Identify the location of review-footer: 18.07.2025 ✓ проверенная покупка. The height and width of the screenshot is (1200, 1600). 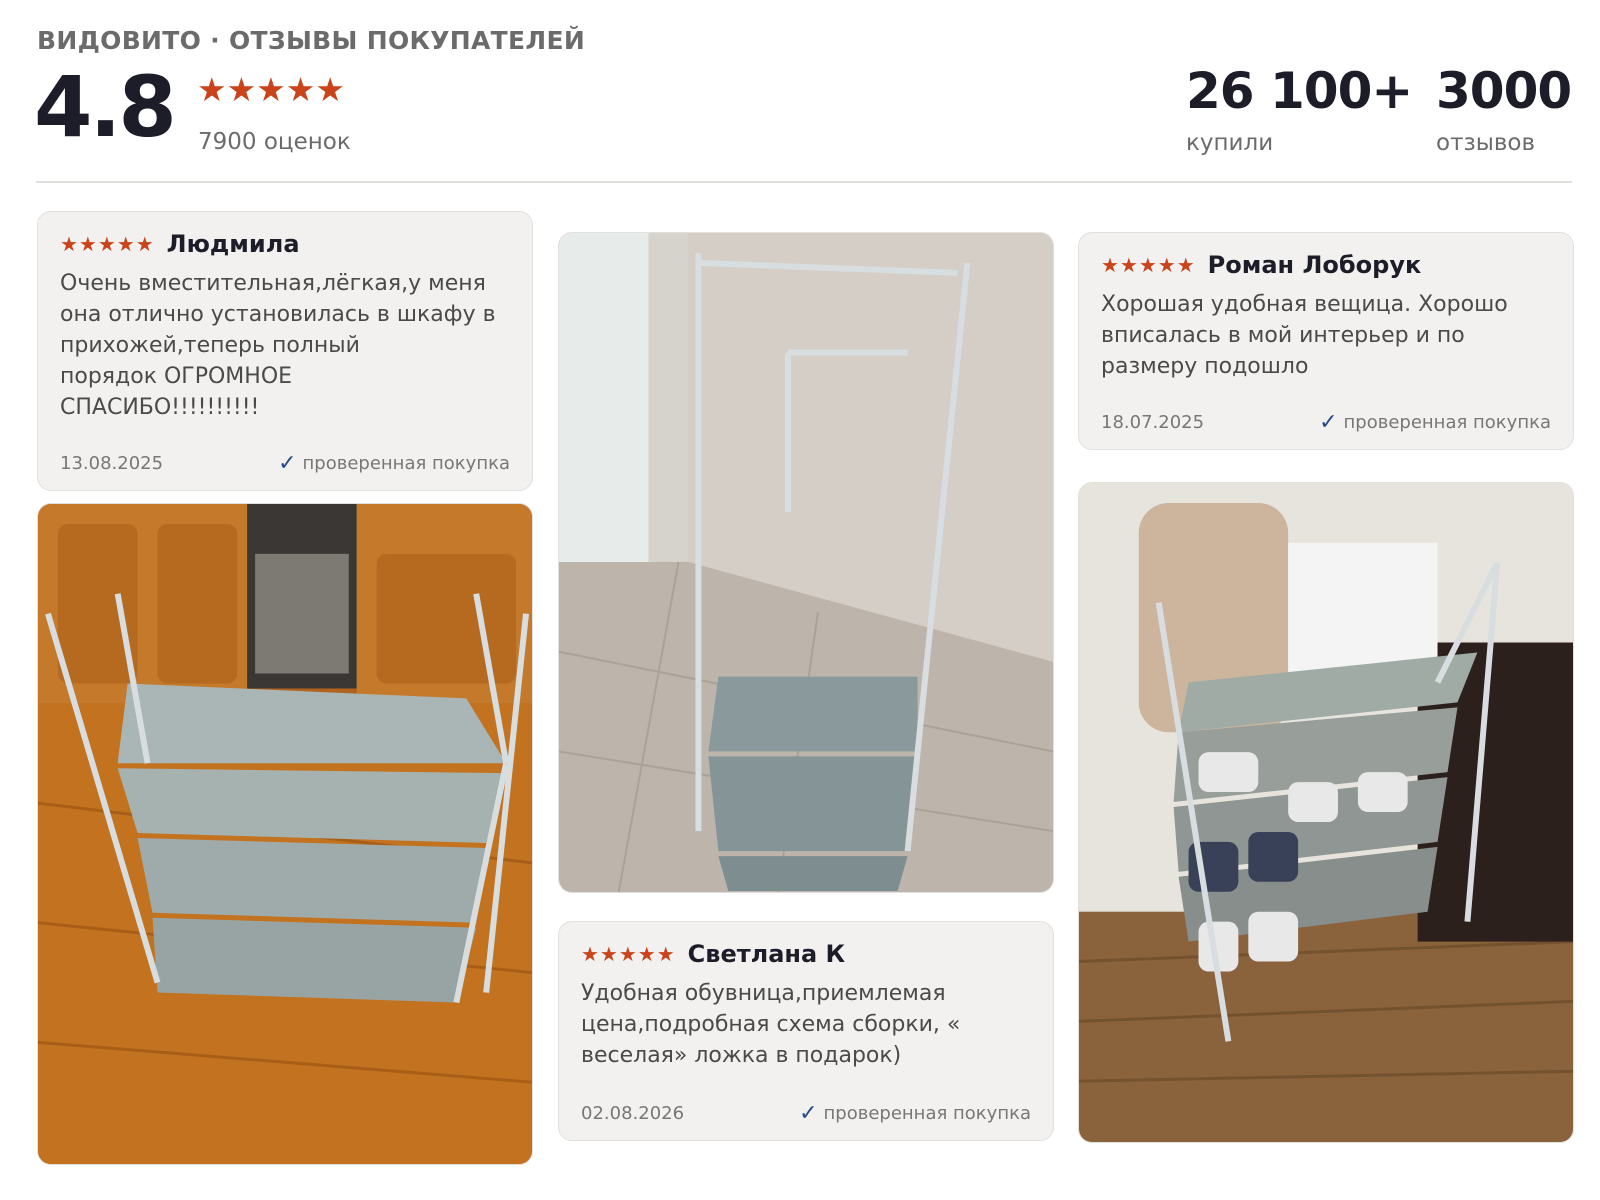
(1326, 422).